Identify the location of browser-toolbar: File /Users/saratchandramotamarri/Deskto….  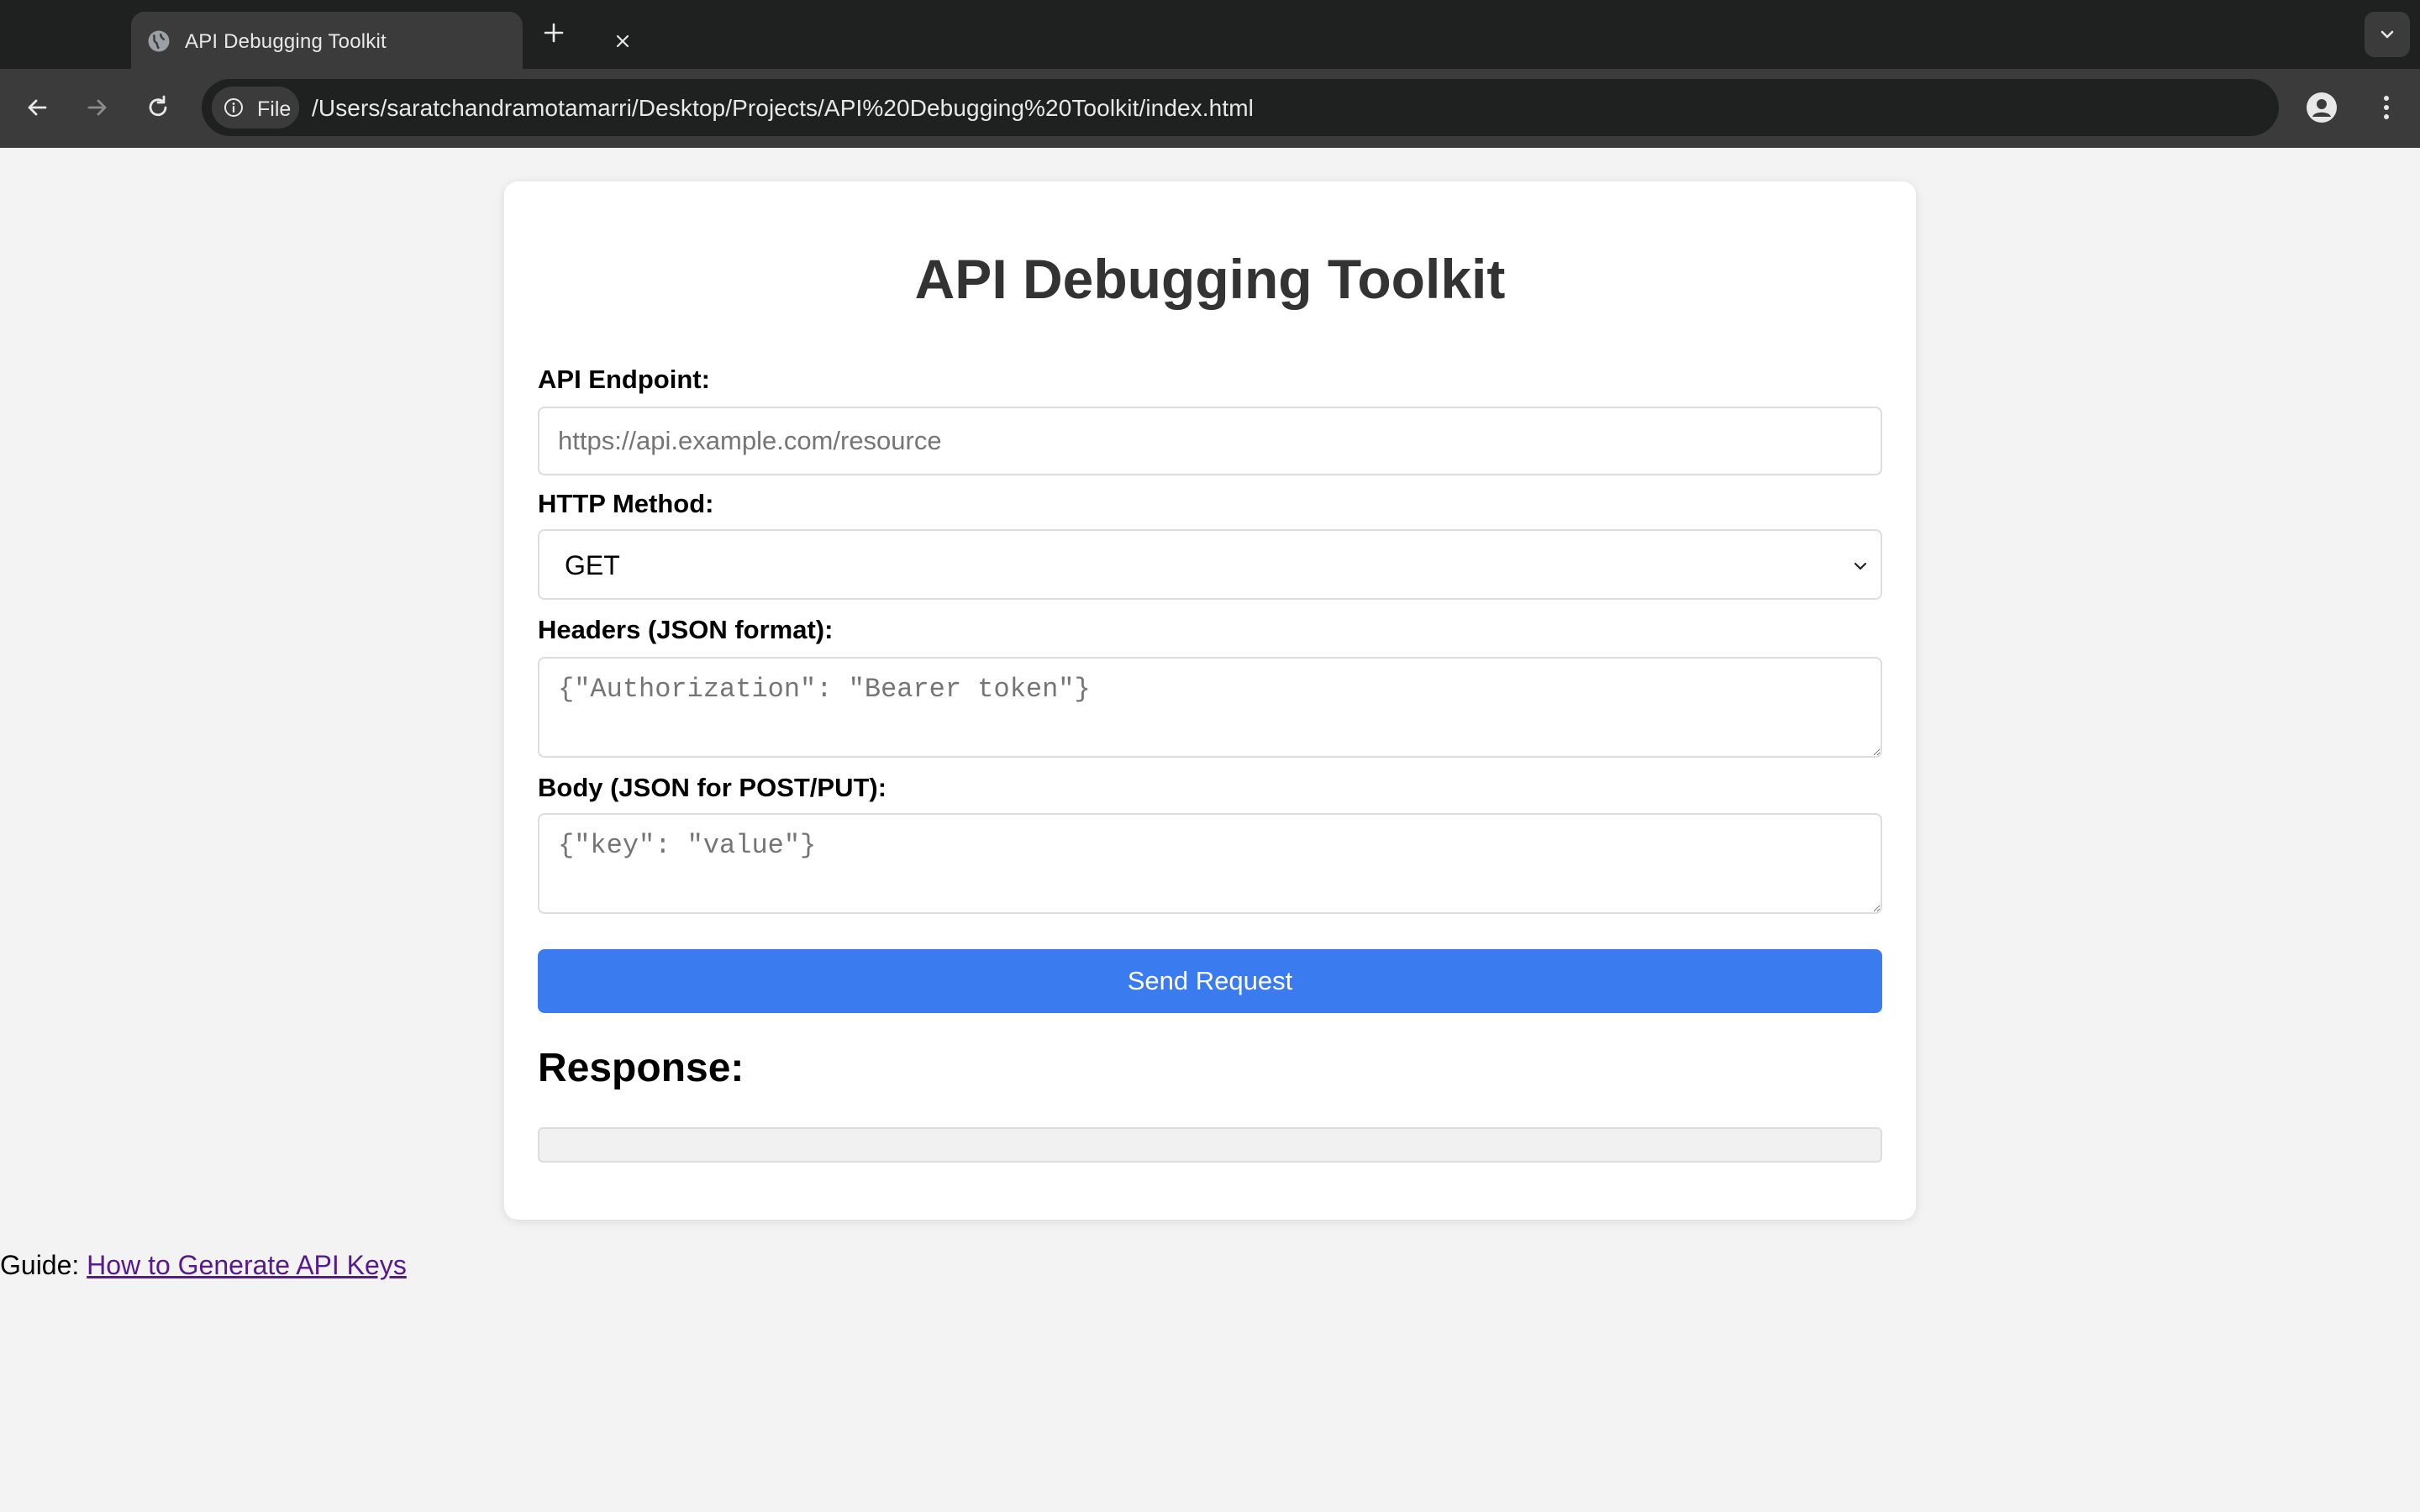
(1210, 108).